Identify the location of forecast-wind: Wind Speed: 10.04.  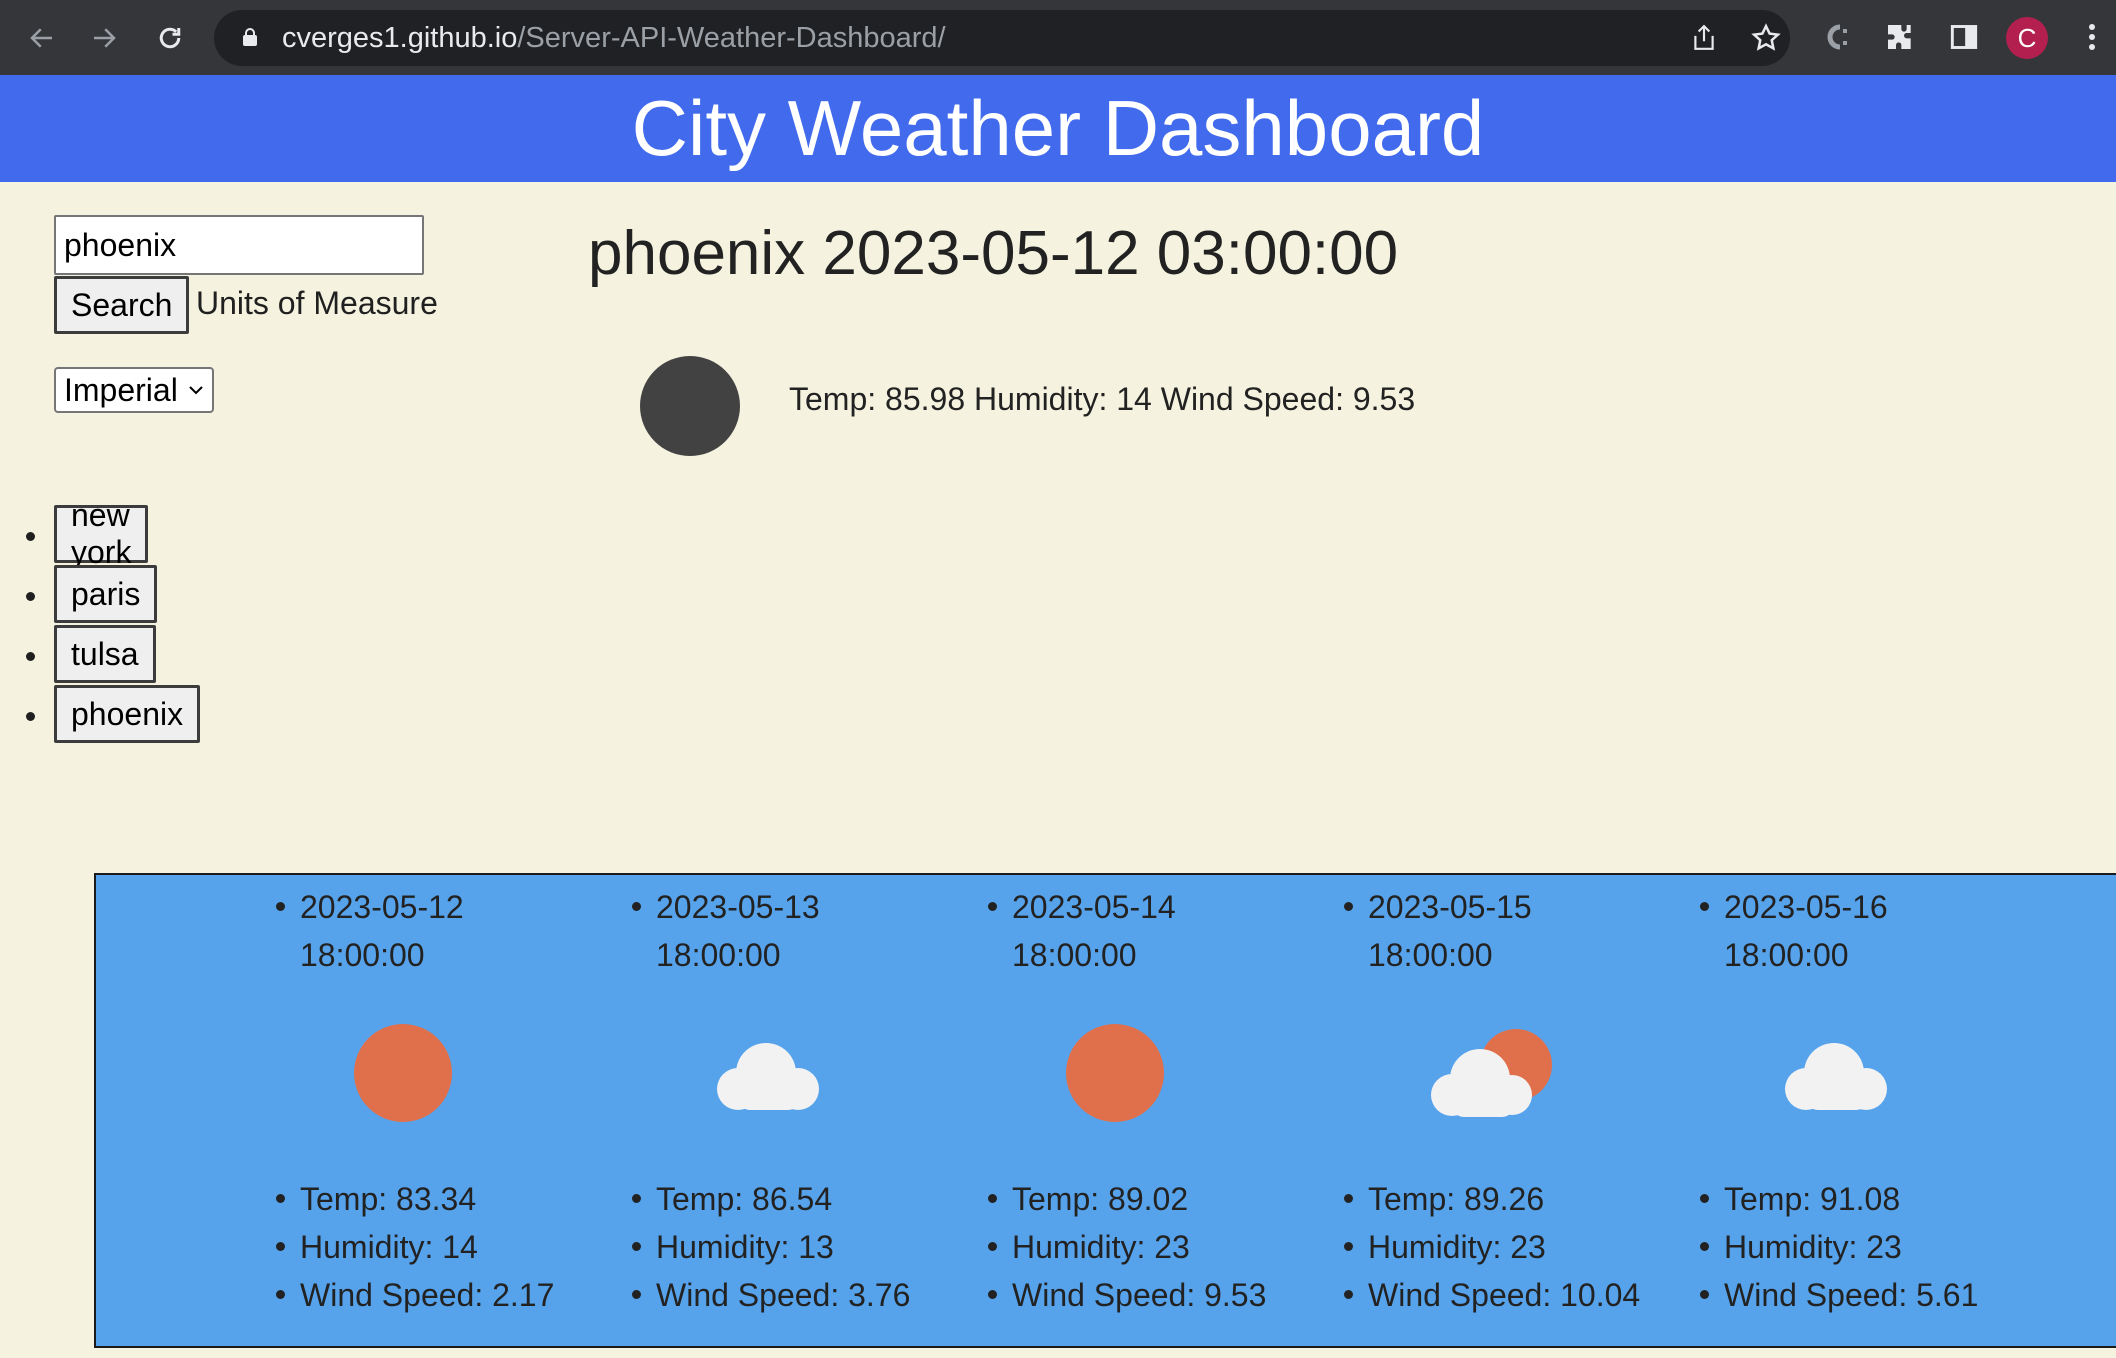
(1491, 1295).